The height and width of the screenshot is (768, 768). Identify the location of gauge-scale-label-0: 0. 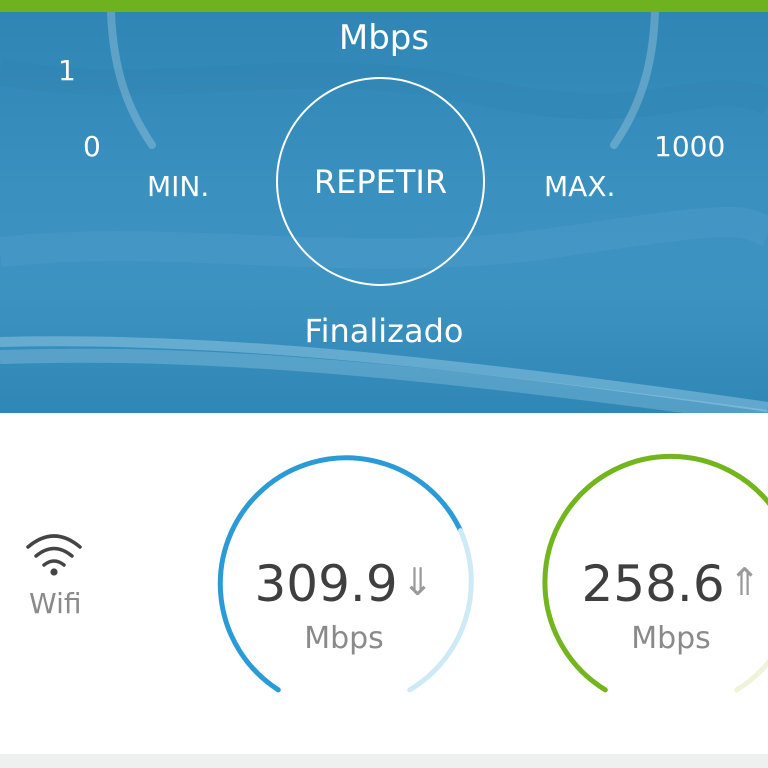
(92, 146).